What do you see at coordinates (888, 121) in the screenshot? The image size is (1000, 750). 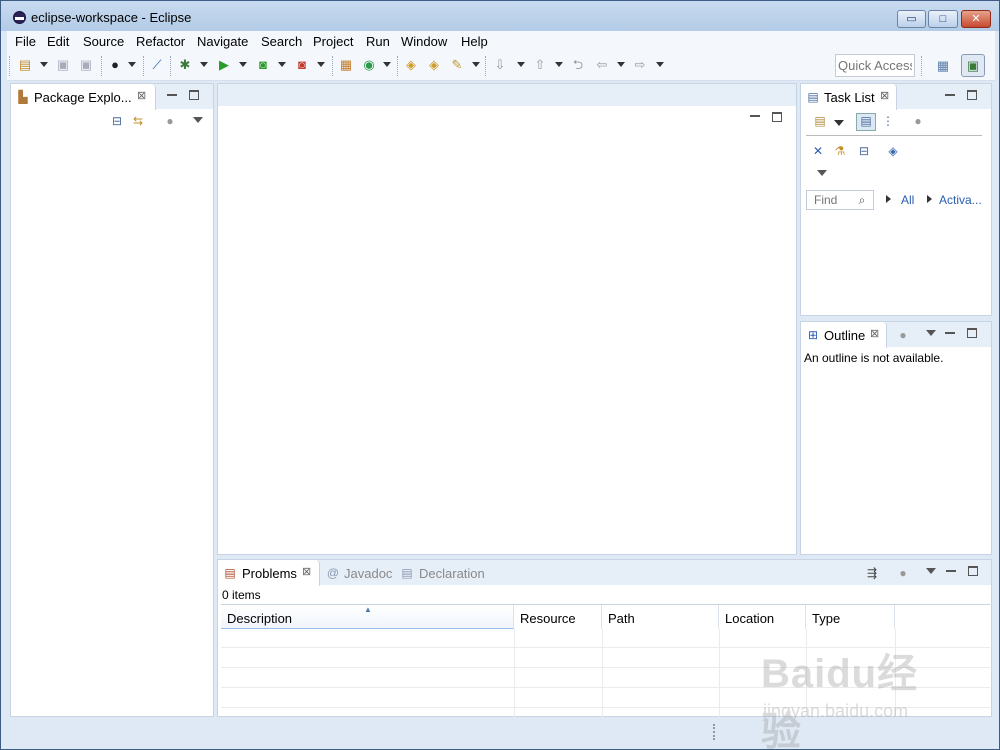 I see `scheduled-icon: ⋮` at bounding box center [888, 121].